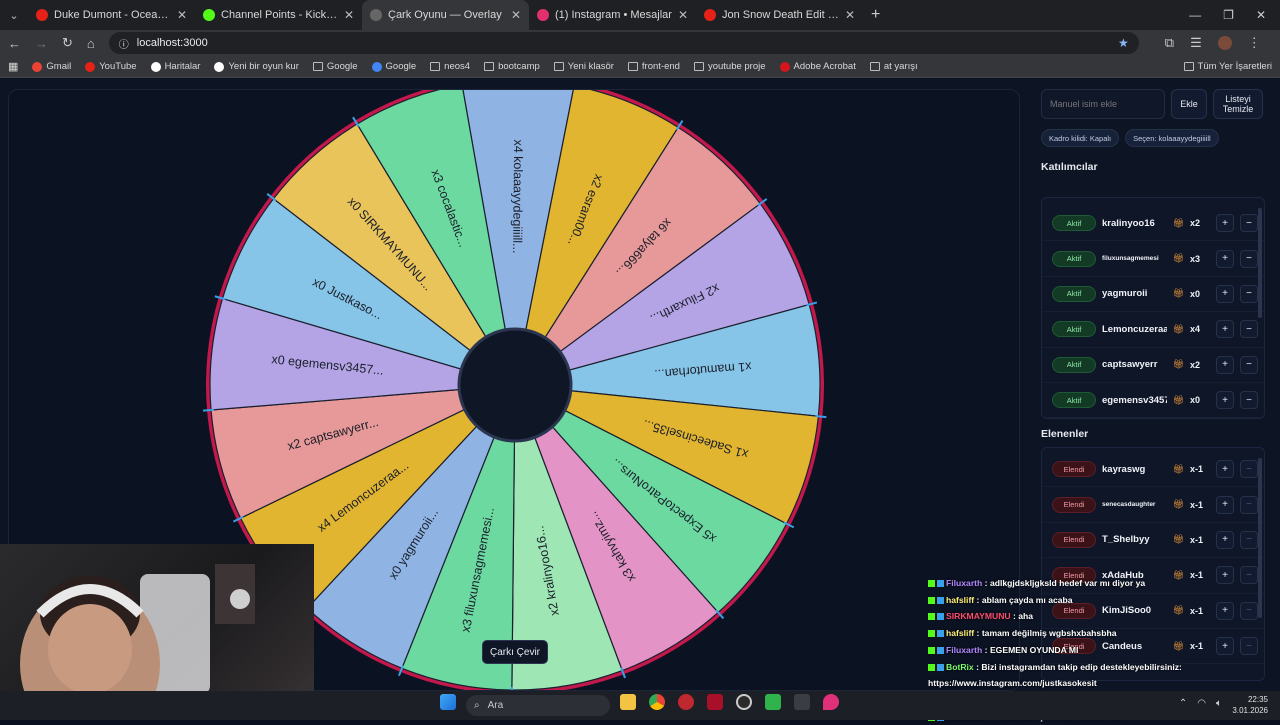 The height and width of the screenshot is (725, 1280). Describe the element at coordinates (831, 702) in the screenshot. I see `map-pin-icon` at that location.